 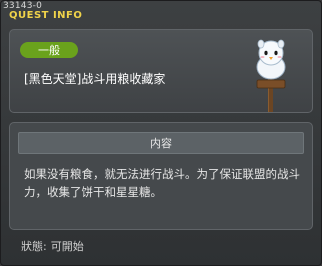 What do you see at coordinates (162, 183) in the screenshot?
I see `quest-description: 如果没有粮食，就无法进行战斗。为了保证联盟的战斗力，收集了饼干和星星糖。` at bounding box center [162, 183].